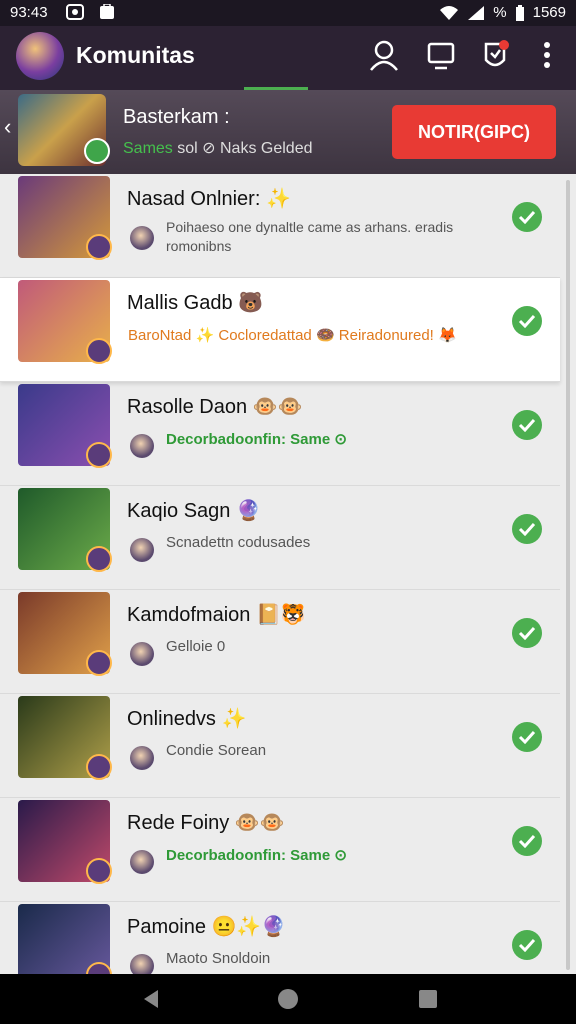  Describe the element at coordinates (135, 55) in the screenshot. I see `app-title: Komunitas` at that location.